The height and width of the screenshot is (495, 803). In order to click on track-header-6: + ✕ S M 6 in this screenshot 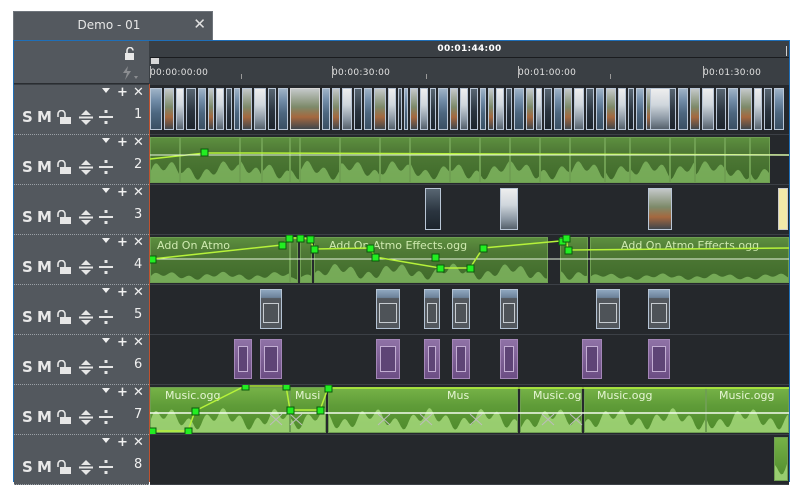, I will do `click(81, 360)`.